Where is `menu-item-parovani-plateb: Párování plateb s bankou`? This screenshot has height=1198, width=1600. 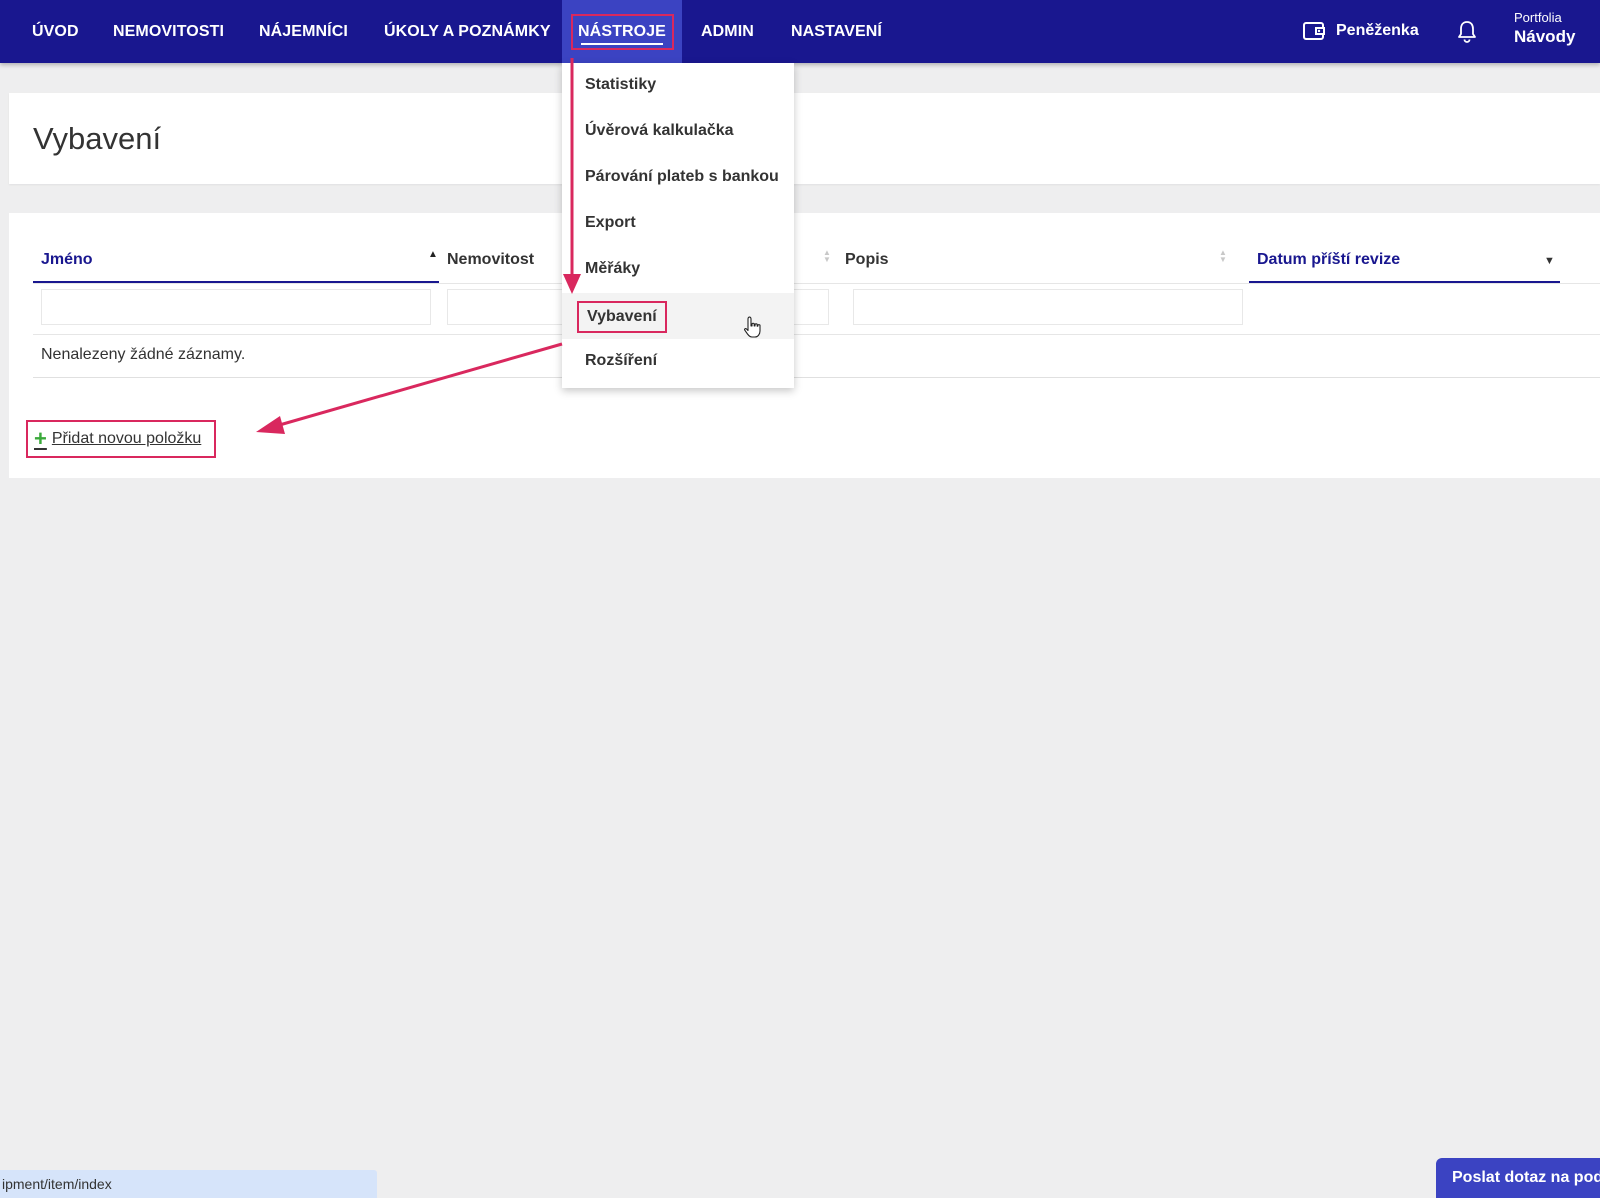
menu-item-parovani-plateb: Párování plateb s bankou is located at coordinates (678, 178).